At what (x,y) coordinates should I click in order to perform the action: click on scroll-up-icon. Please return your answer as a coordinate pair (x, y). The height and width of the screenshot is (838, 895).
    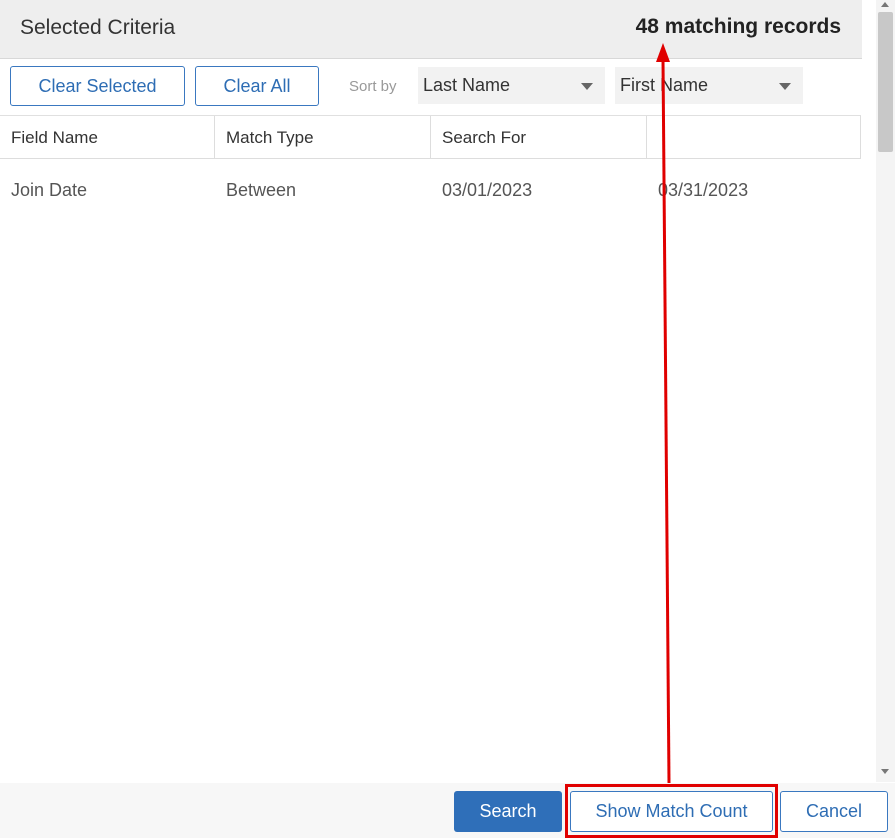
    Looking at the image, I should click on (885, 4).